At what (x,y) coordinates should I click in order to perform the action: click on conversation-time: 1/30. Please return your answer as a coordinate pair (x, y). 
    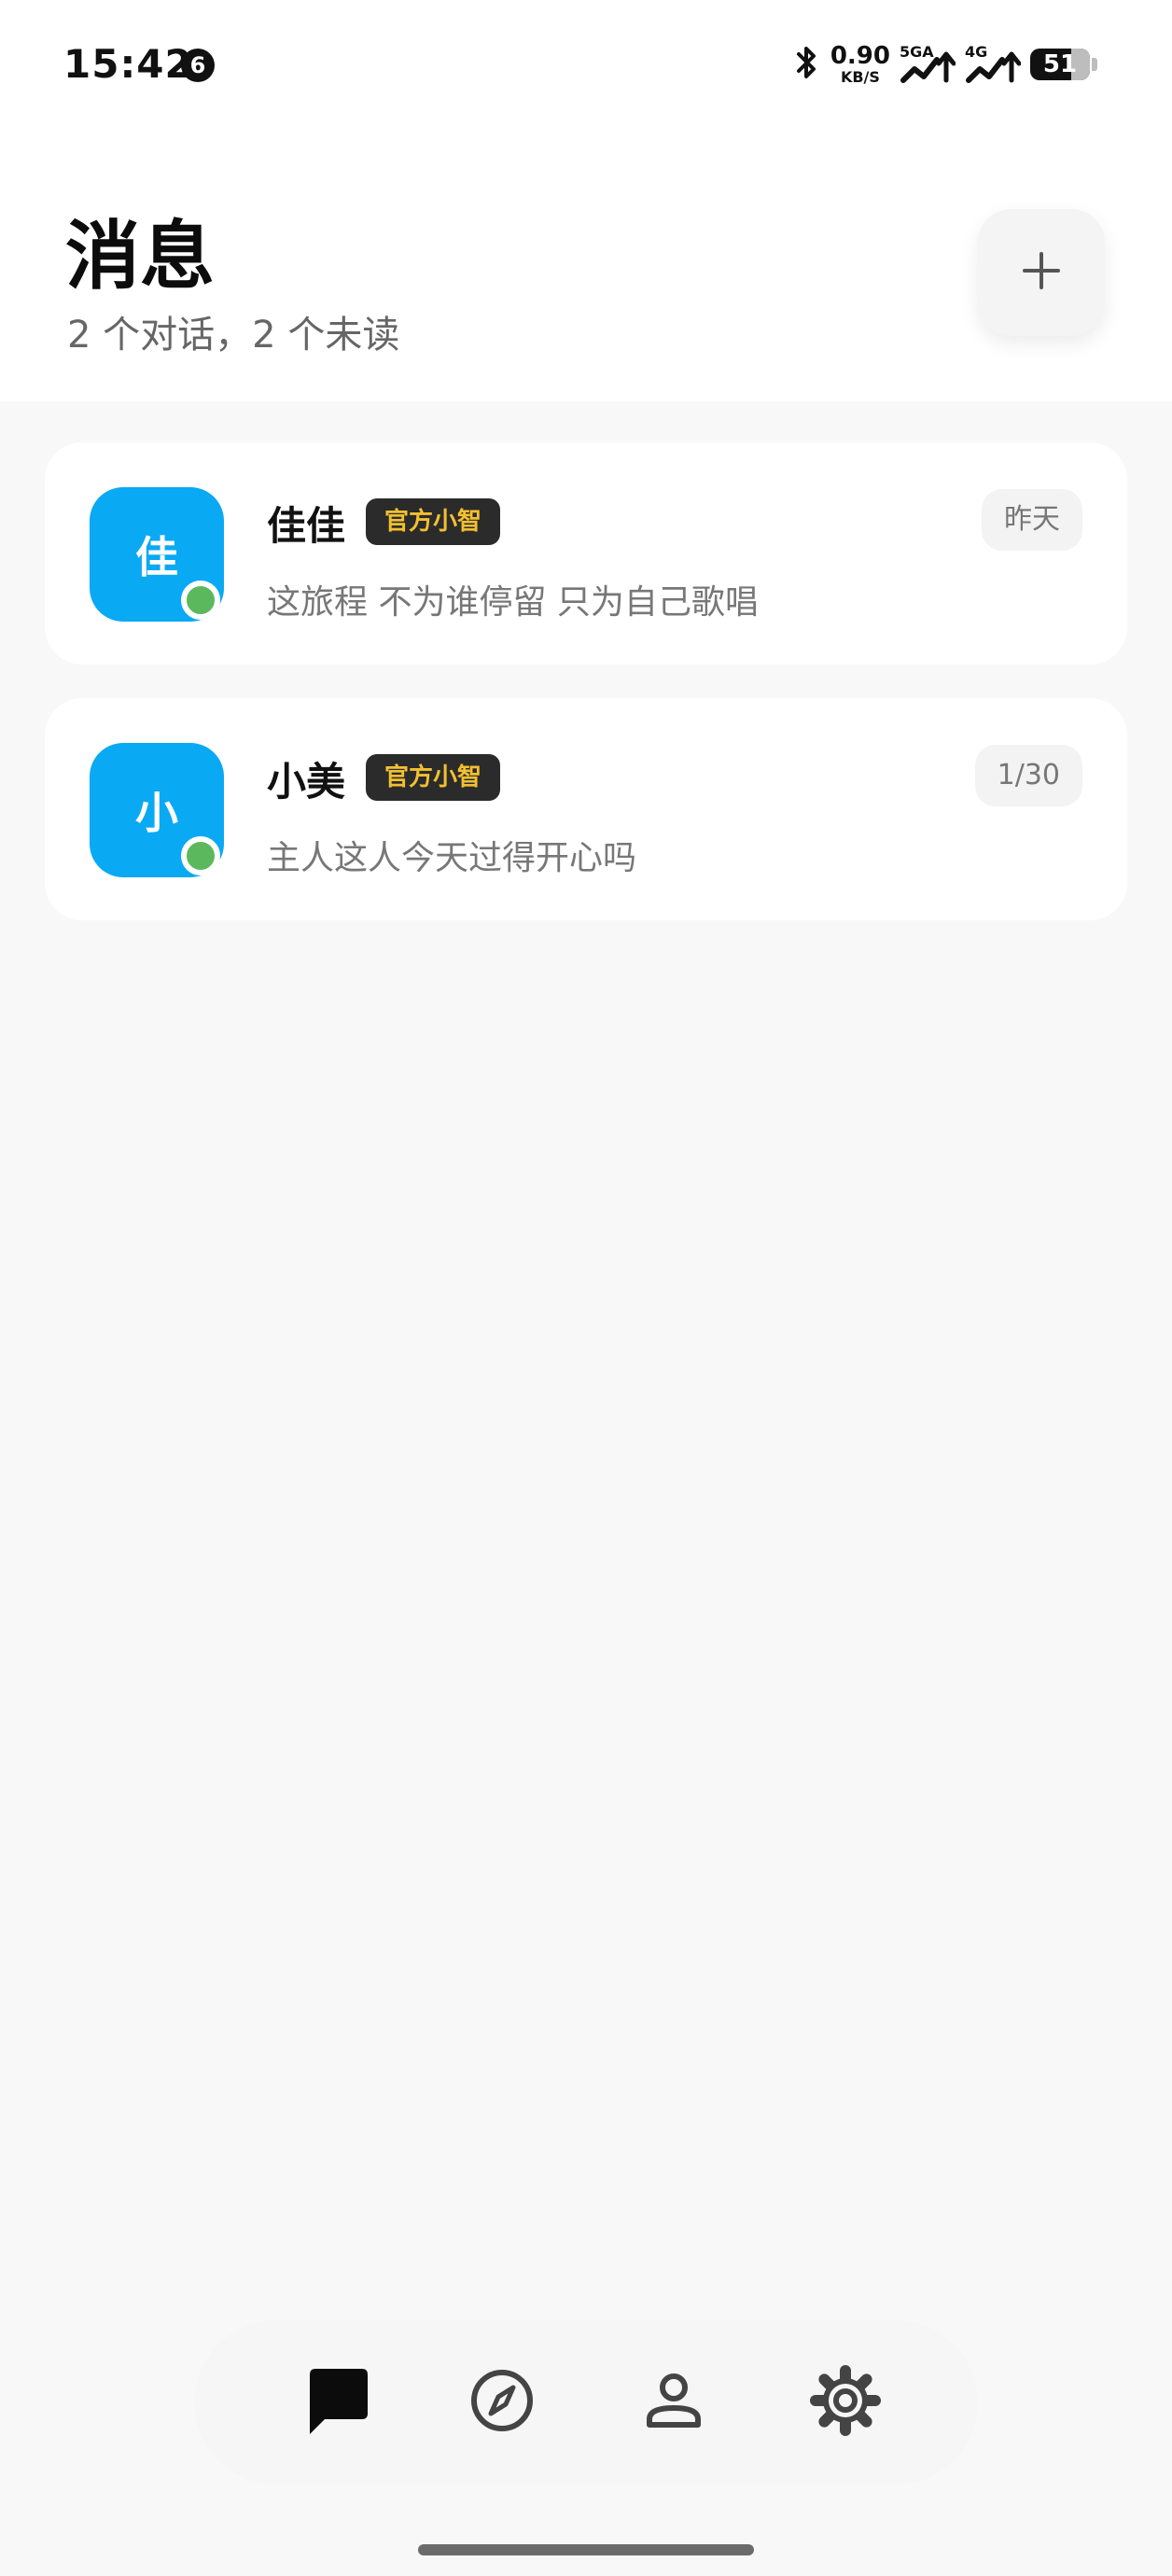
    Looking at the image, I should click on (1028, 775).